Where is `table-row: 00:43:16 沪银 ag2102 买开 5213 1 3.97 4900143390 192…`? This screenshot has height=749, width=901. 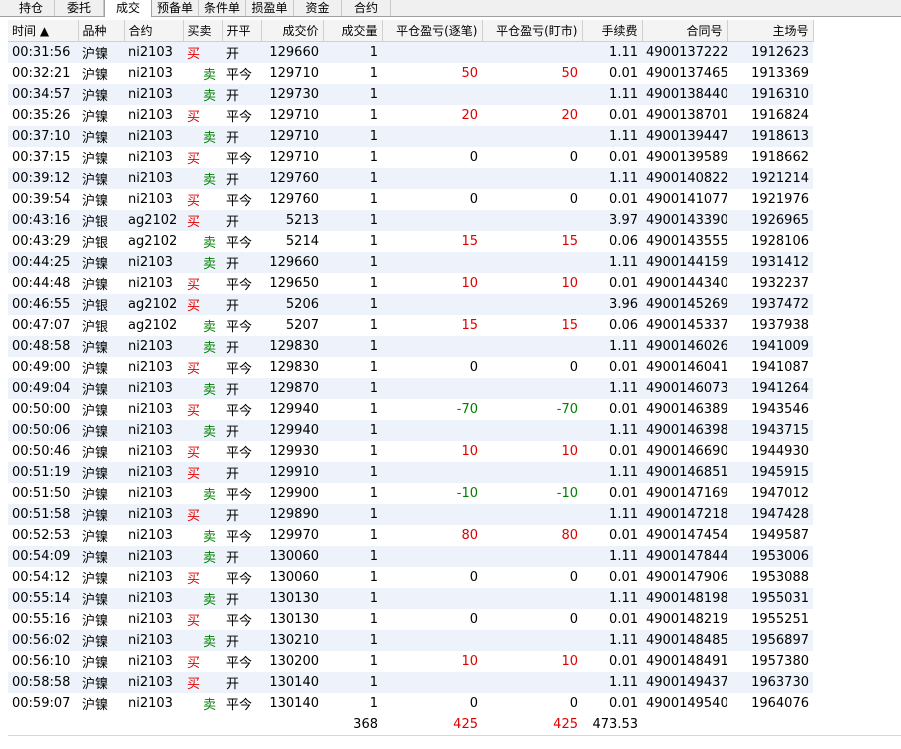
table-row: 00:43:16 沪银 ag2102 买开 5213 1 3.97 4900143390 192… is located at coordinates (410, 220).